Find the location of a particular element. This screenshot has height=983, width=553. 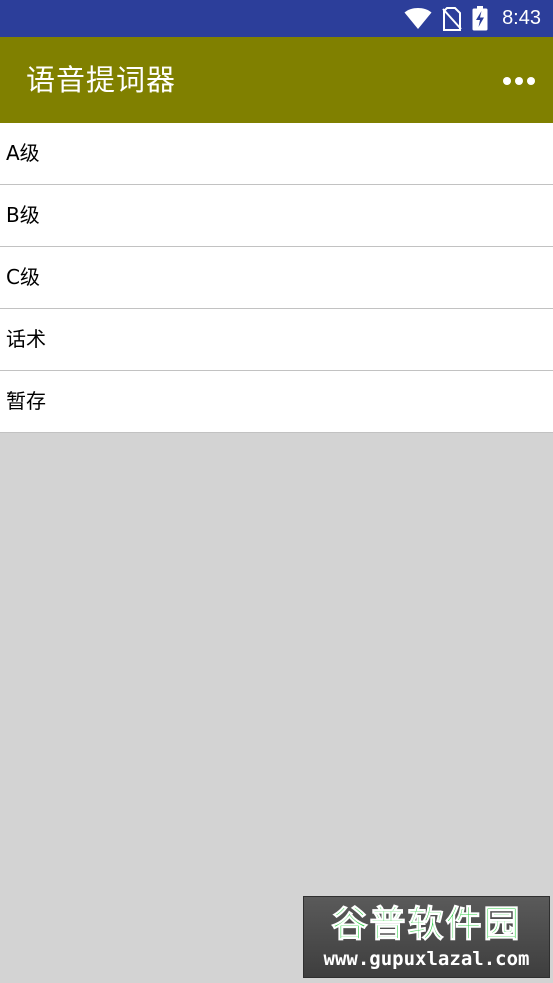

wifi-icon is located at coordinates (418, 18).